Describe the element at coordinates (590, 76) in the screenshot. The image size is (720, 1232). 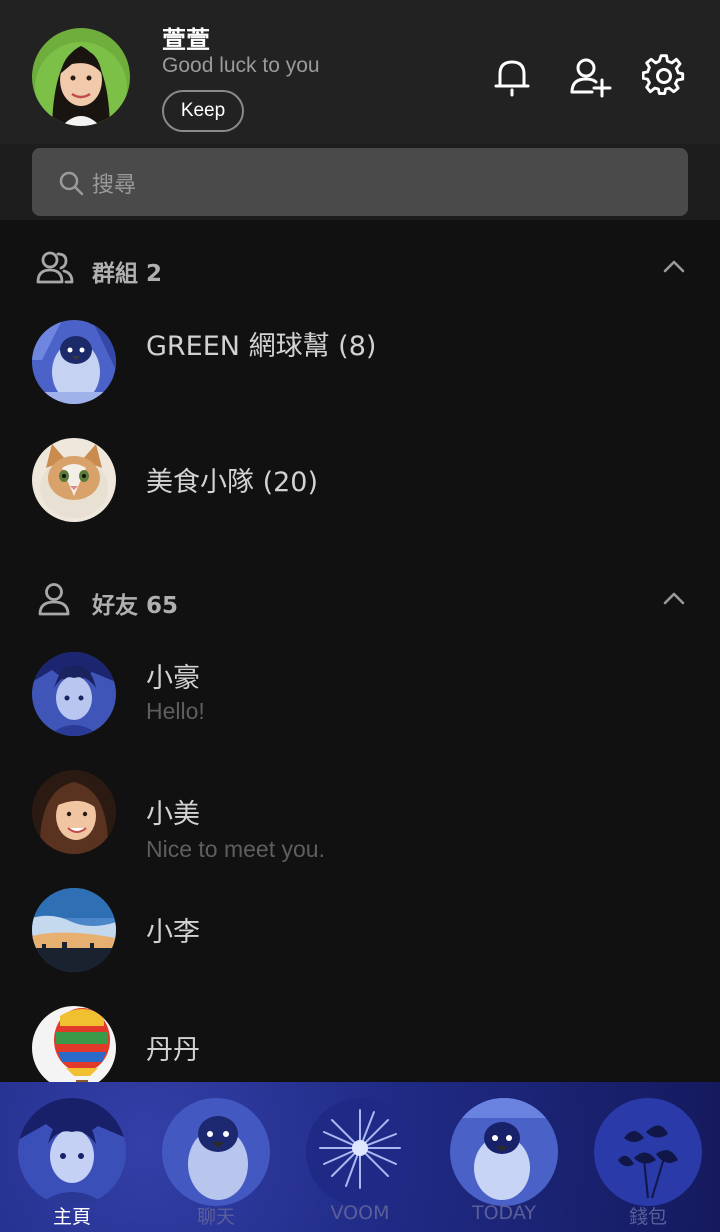
I see `add-friend-icon` at that location.